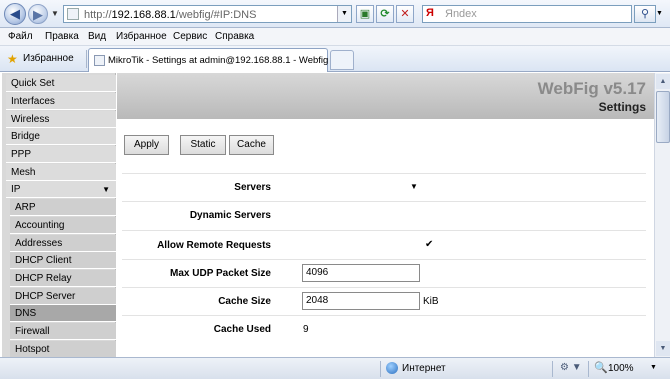 Image resolution: width=670 pixels, height=379 pixels. Describe the element at coordinates (38, 14) in the screenshot. I see `forward-button: ▶` at that location.